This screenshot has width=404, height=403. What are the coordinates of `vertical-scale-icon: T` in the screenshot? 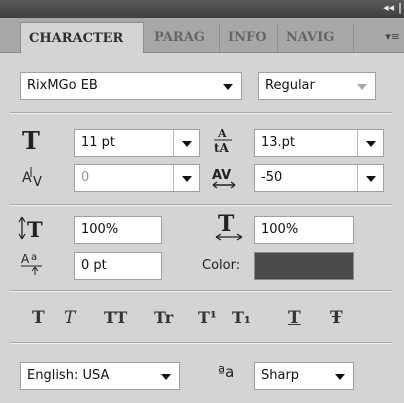 It's located at (30, 229).